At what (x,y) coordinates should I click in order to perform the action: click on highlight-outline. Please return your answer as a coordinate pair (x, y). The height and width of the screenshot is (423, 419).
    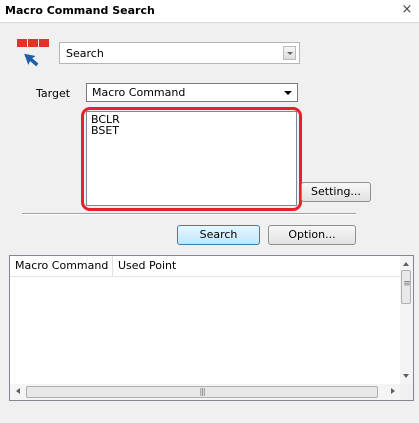
    Looking at the image, I should click on (191, 159).